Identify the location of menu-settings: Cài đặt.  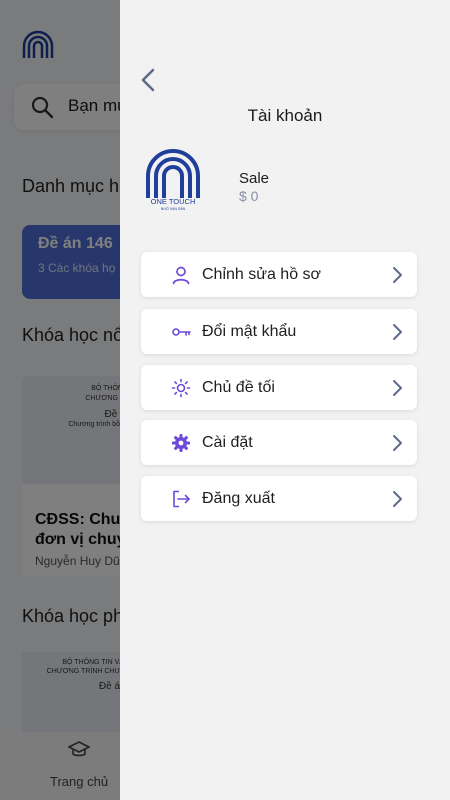
(279, 442).